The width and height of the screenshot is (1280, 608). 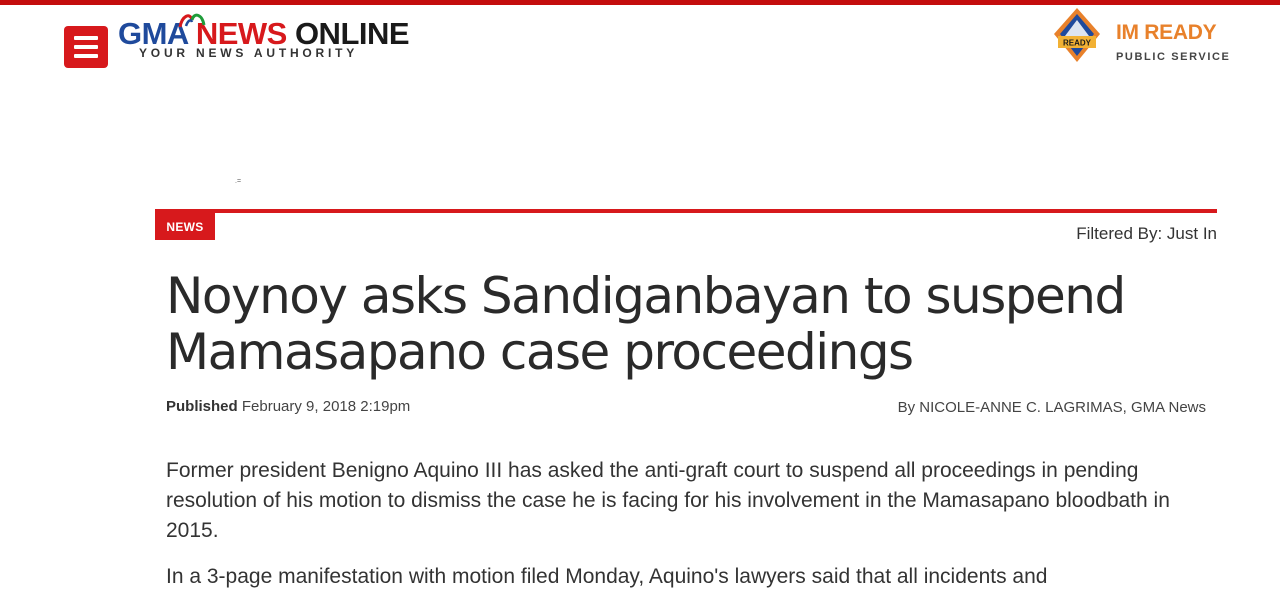 I want to click on gma-rainbow-icon, so click(x=192, y=20).